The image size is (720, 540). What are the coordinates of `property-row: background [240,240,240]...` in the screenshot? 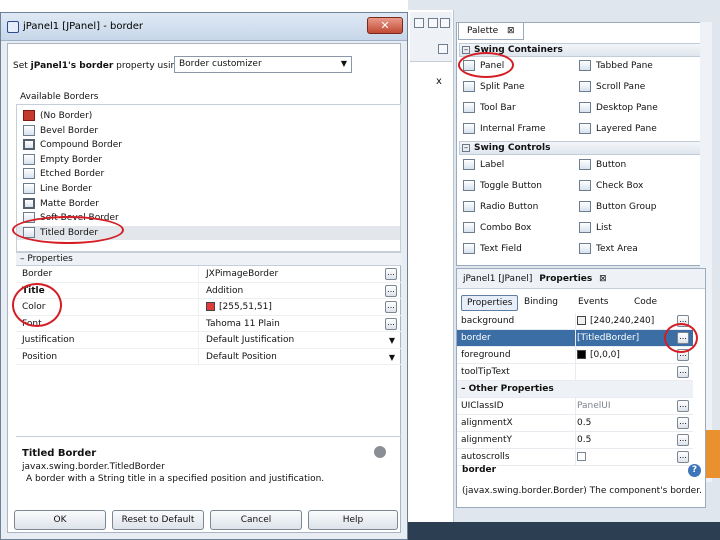 It's located at (575, 321).